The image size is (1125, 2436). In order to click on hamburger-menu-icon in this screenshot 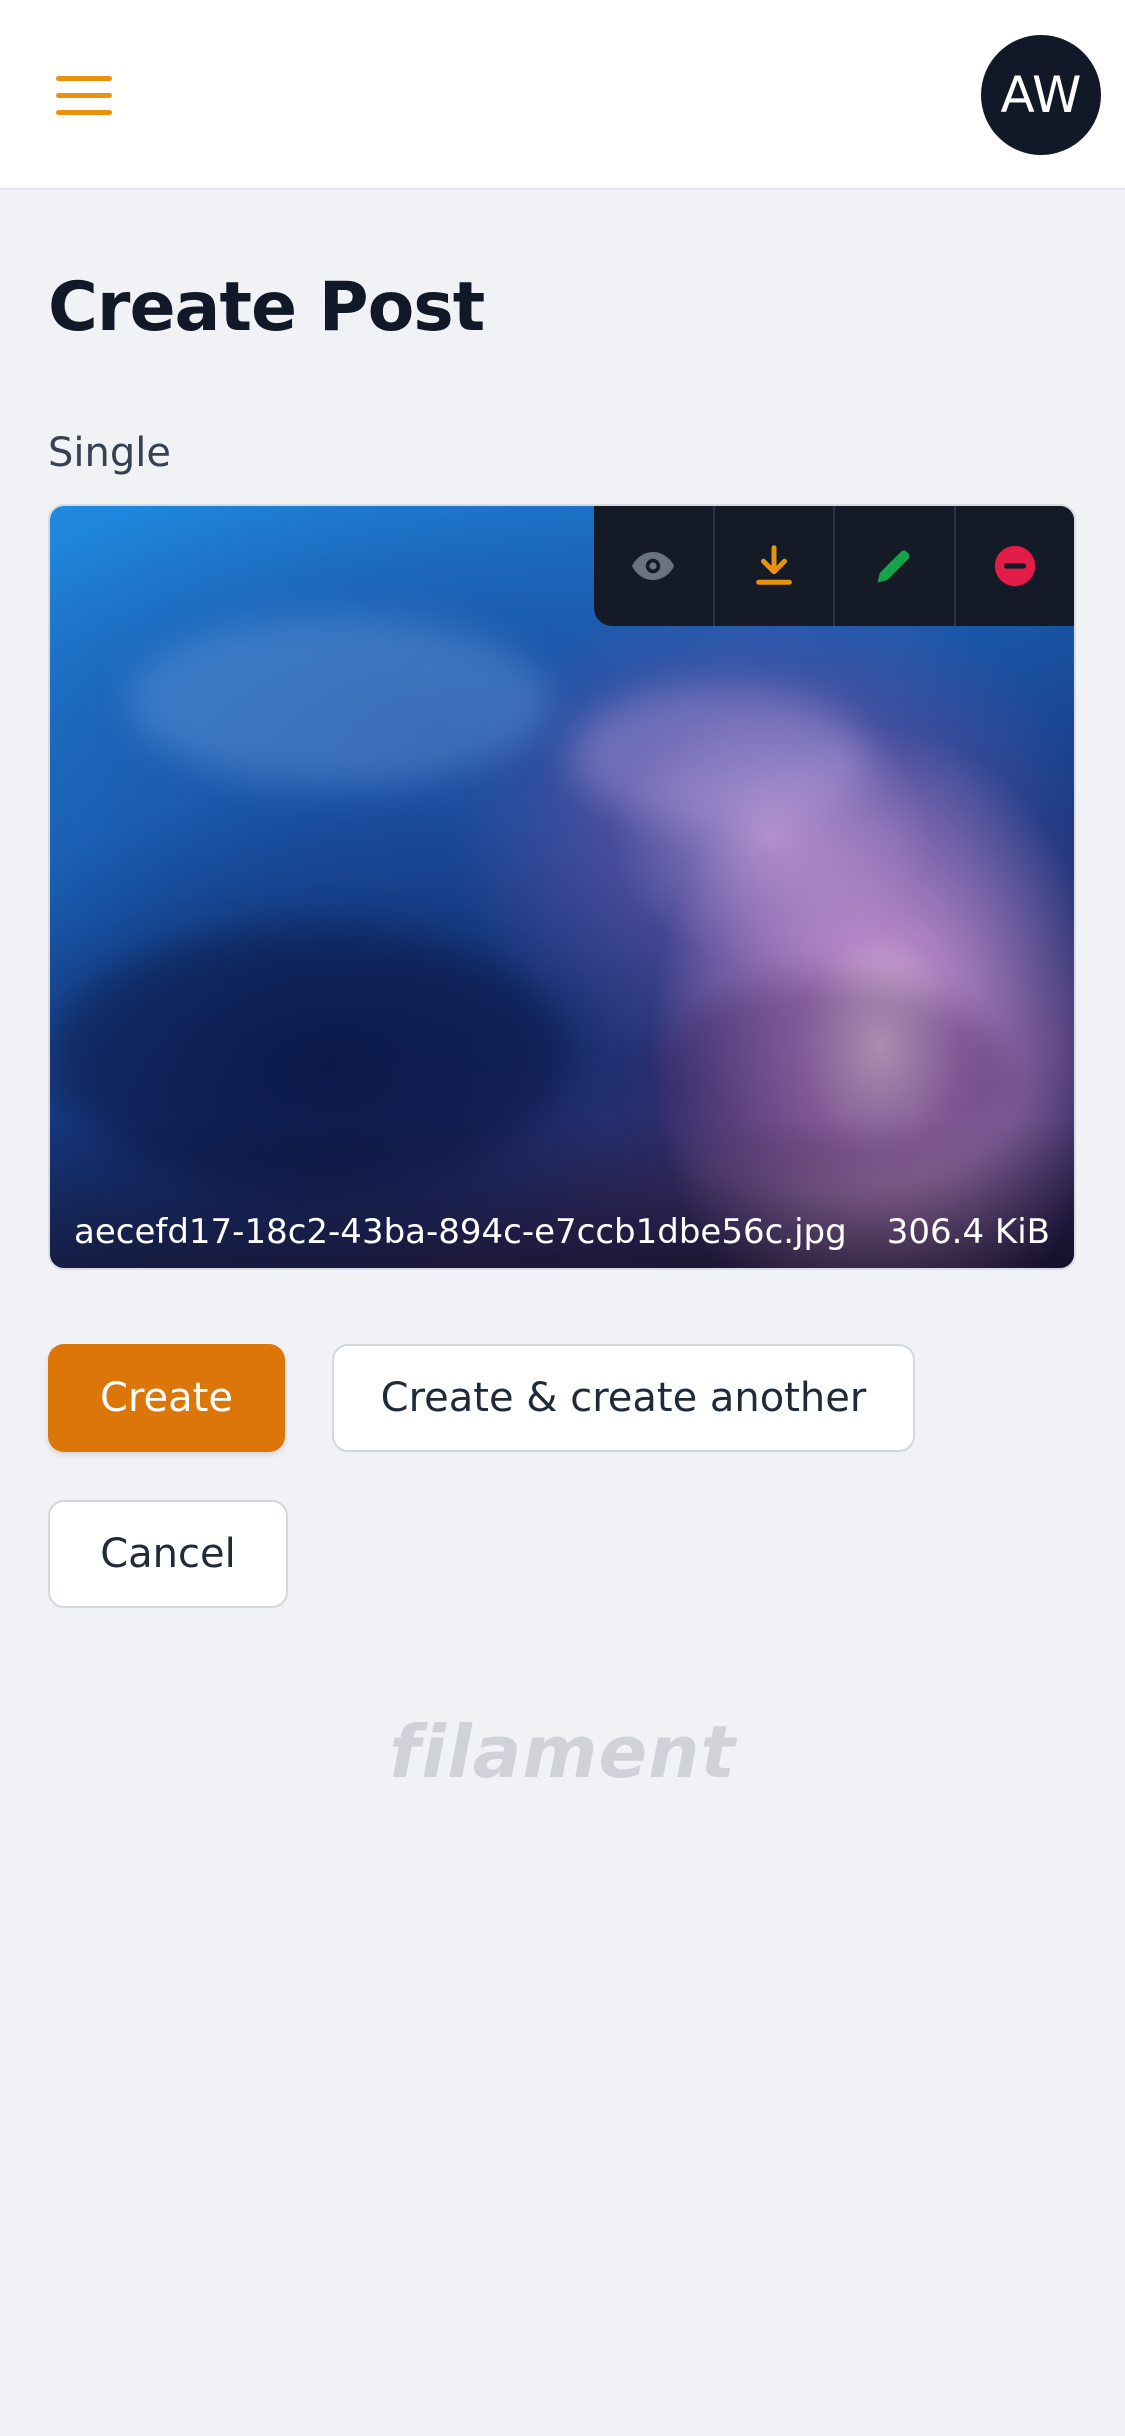, I will do `click(84, 96)`.